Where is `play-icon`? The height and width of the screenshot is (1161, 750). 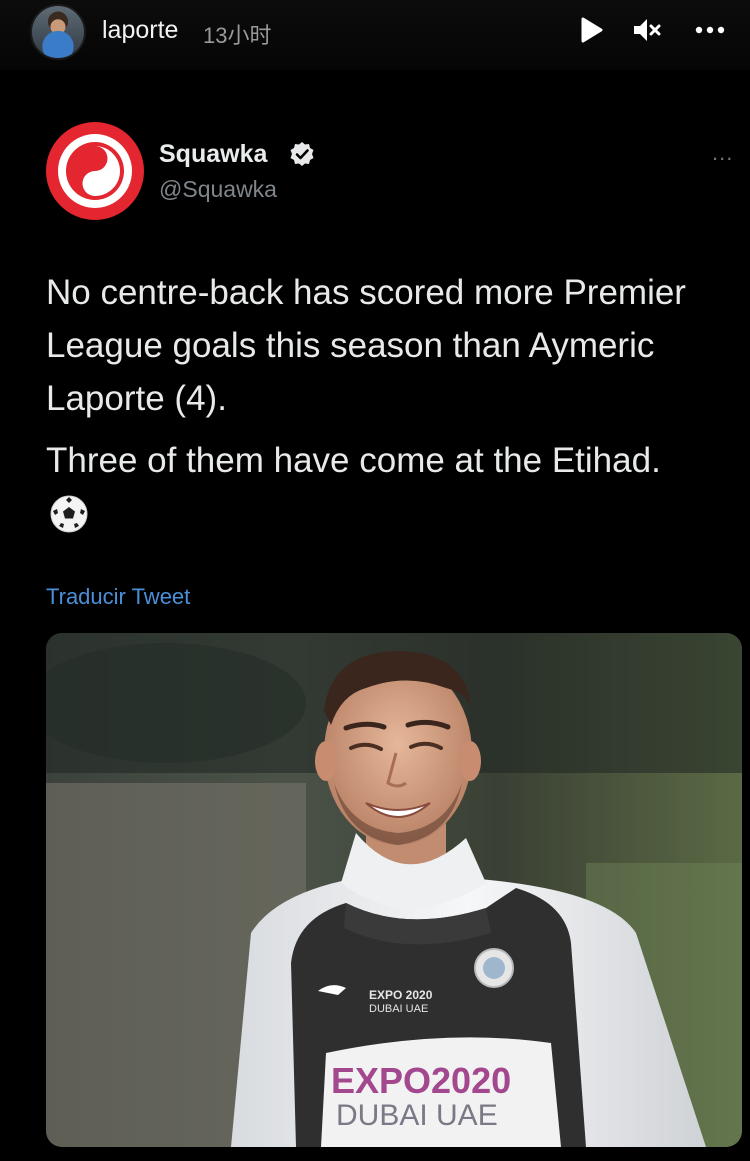
play-icon is located at coordinates (592, 30).